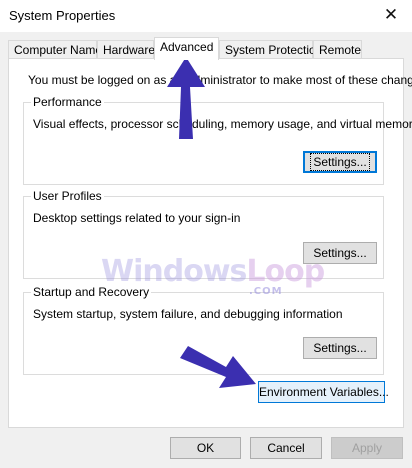 The image size is (412, 468). What do you see at coordinates (218, 367) in the screenshot?
I see `pointer-arrow-icon` at bounding box center [218, 367].